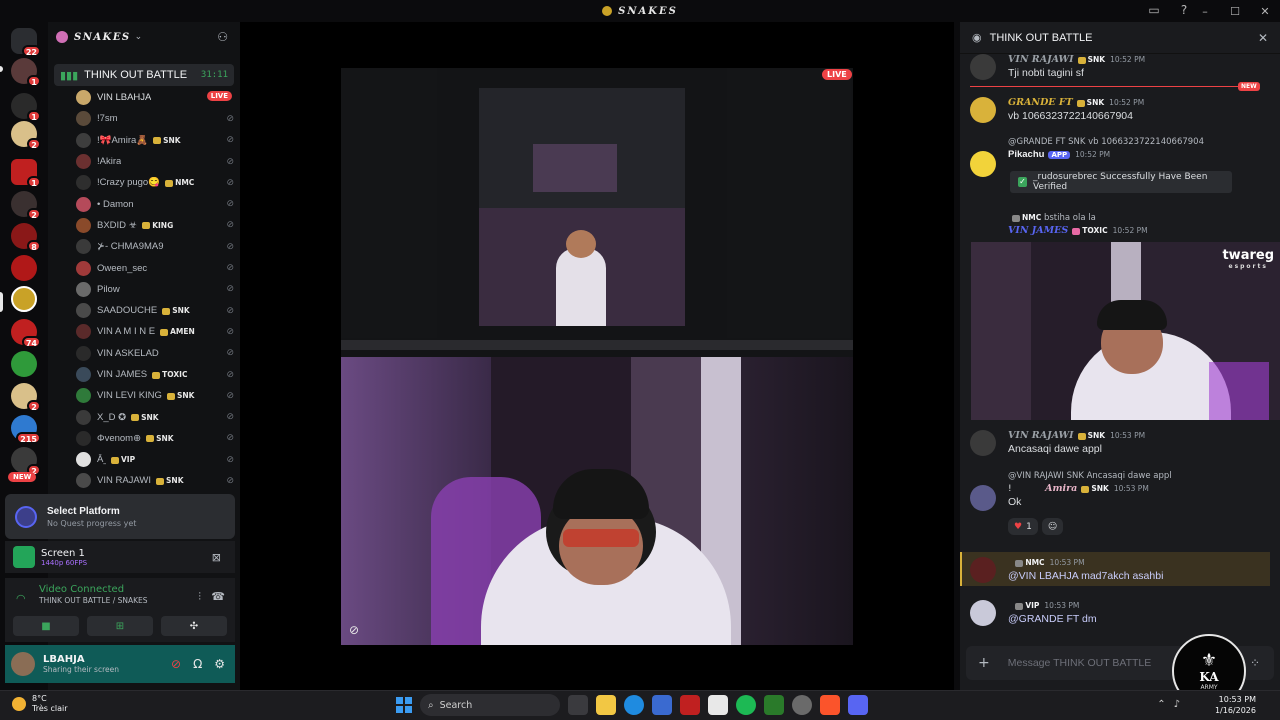 This screenshot has height=720, width=1280. I want to click on edge-icon, so click(634, 705).